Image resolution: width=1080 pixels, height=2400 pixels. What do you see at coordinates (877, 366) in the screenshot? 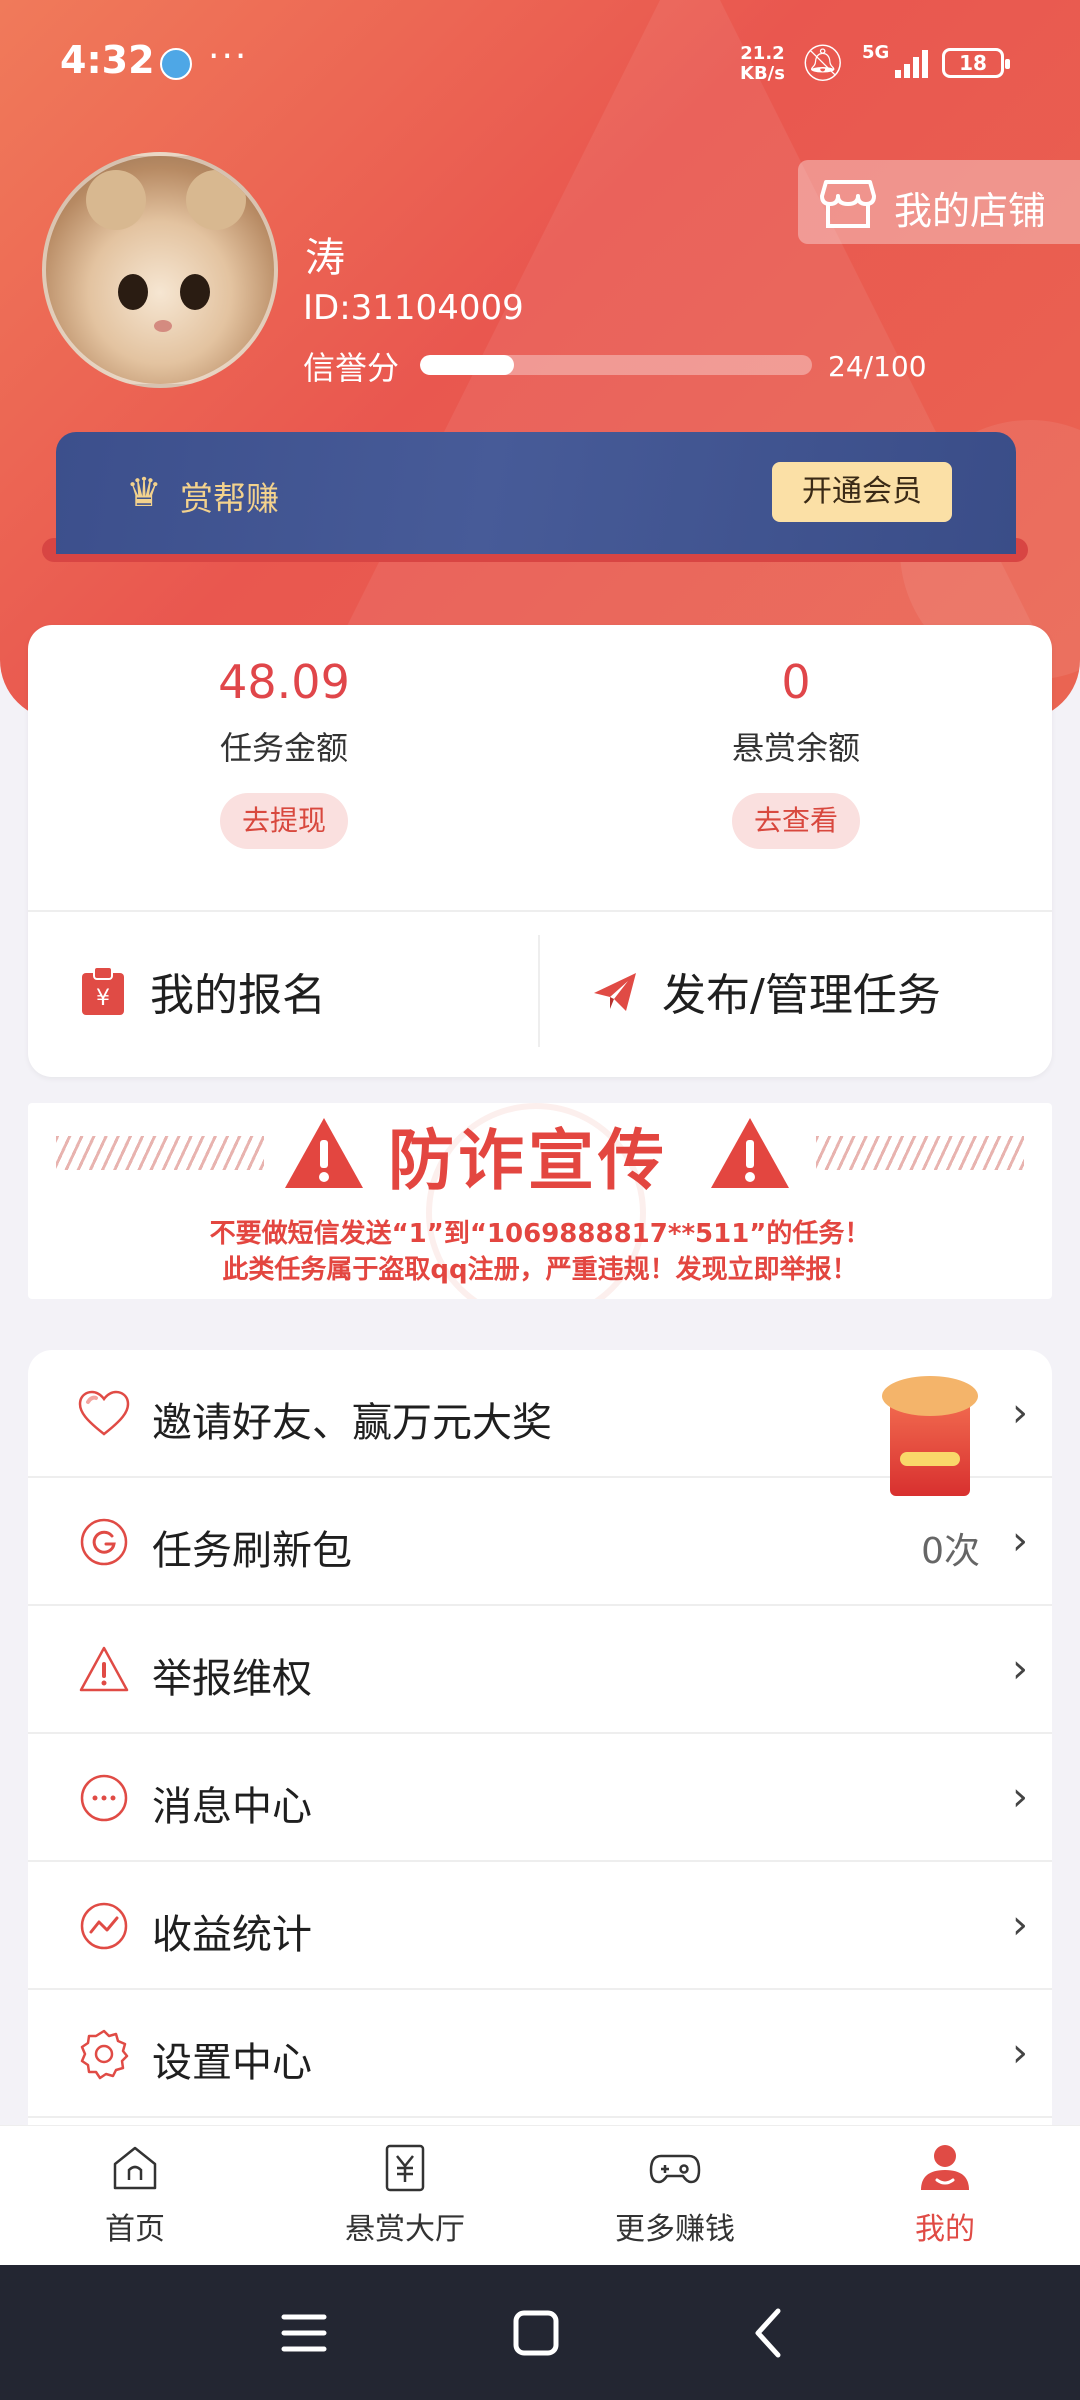
I see `credit-value: 24/100` at bounding box center [877, 366].